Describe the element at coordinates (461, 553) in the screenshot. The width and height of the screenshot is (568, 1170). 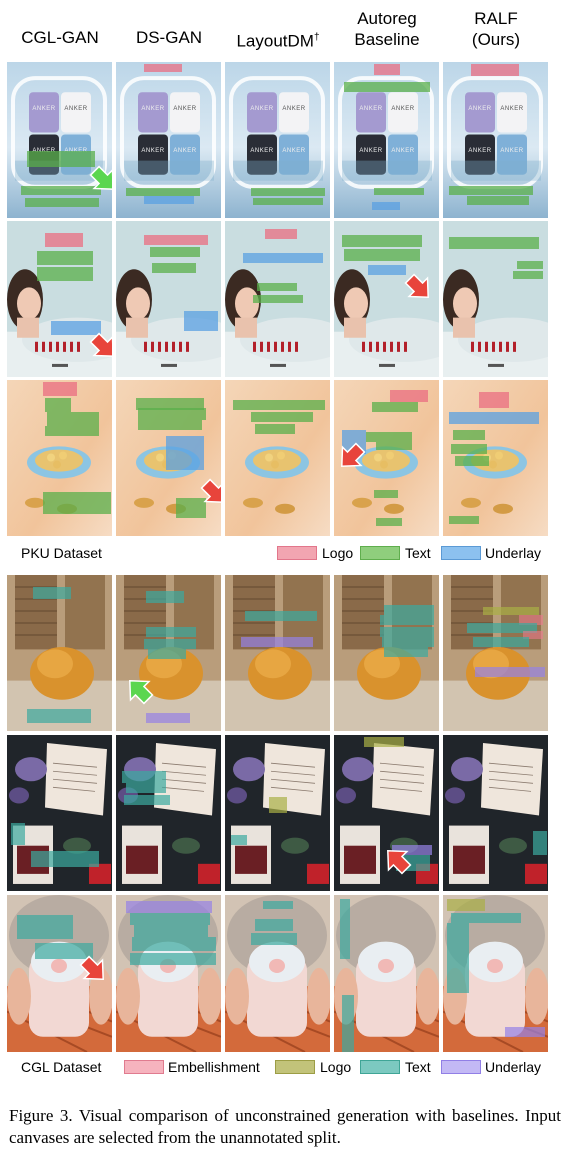
I see `pku-legend-underlay-swatch` at that location.